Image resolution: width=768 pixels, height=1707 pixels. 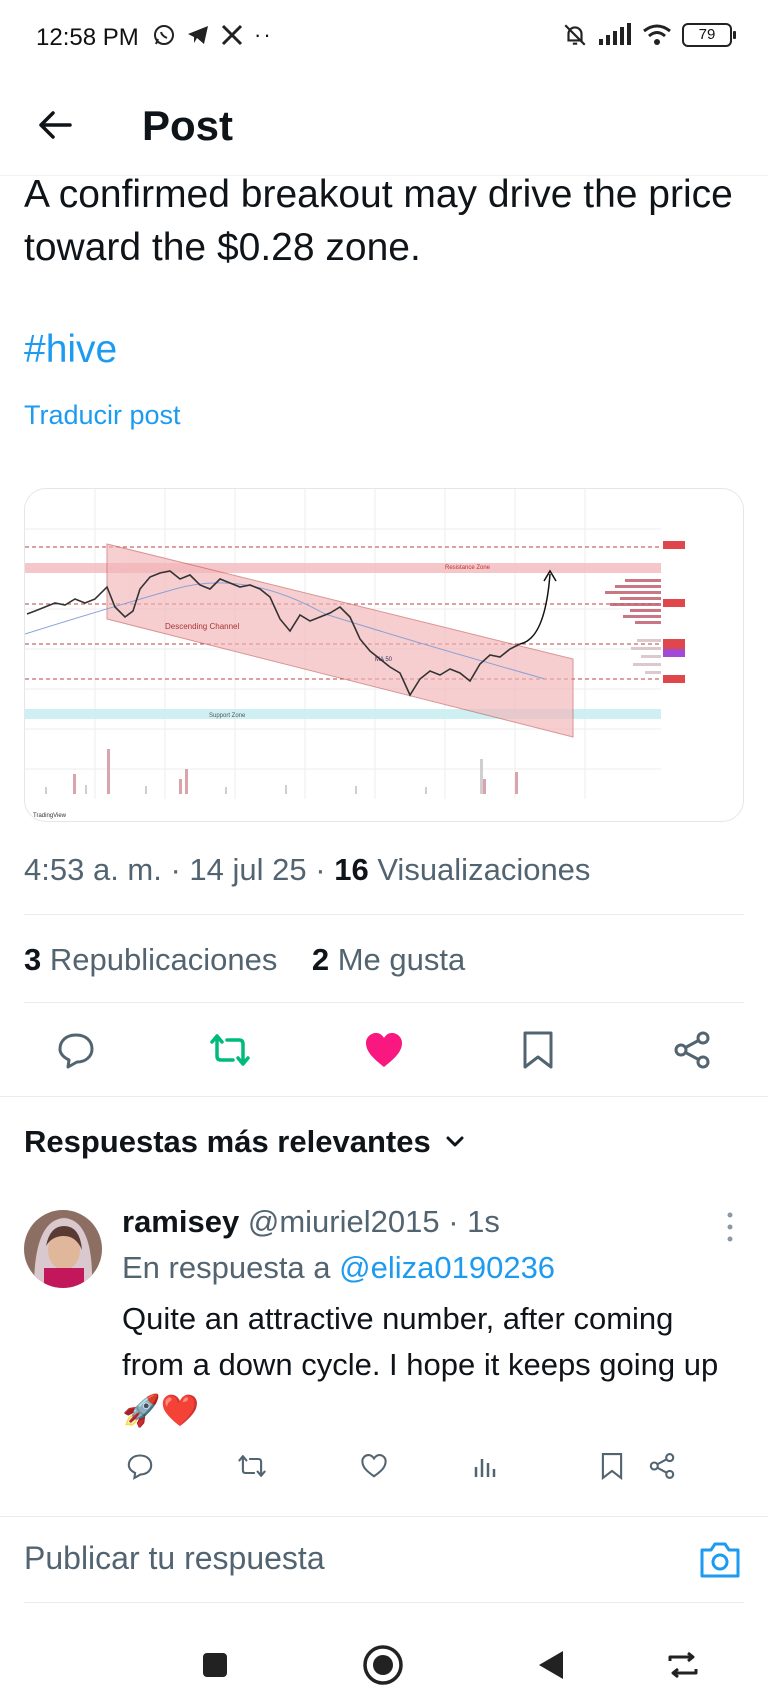 I want to click on more-dots-icon: ··, so click(x=263, y=34).